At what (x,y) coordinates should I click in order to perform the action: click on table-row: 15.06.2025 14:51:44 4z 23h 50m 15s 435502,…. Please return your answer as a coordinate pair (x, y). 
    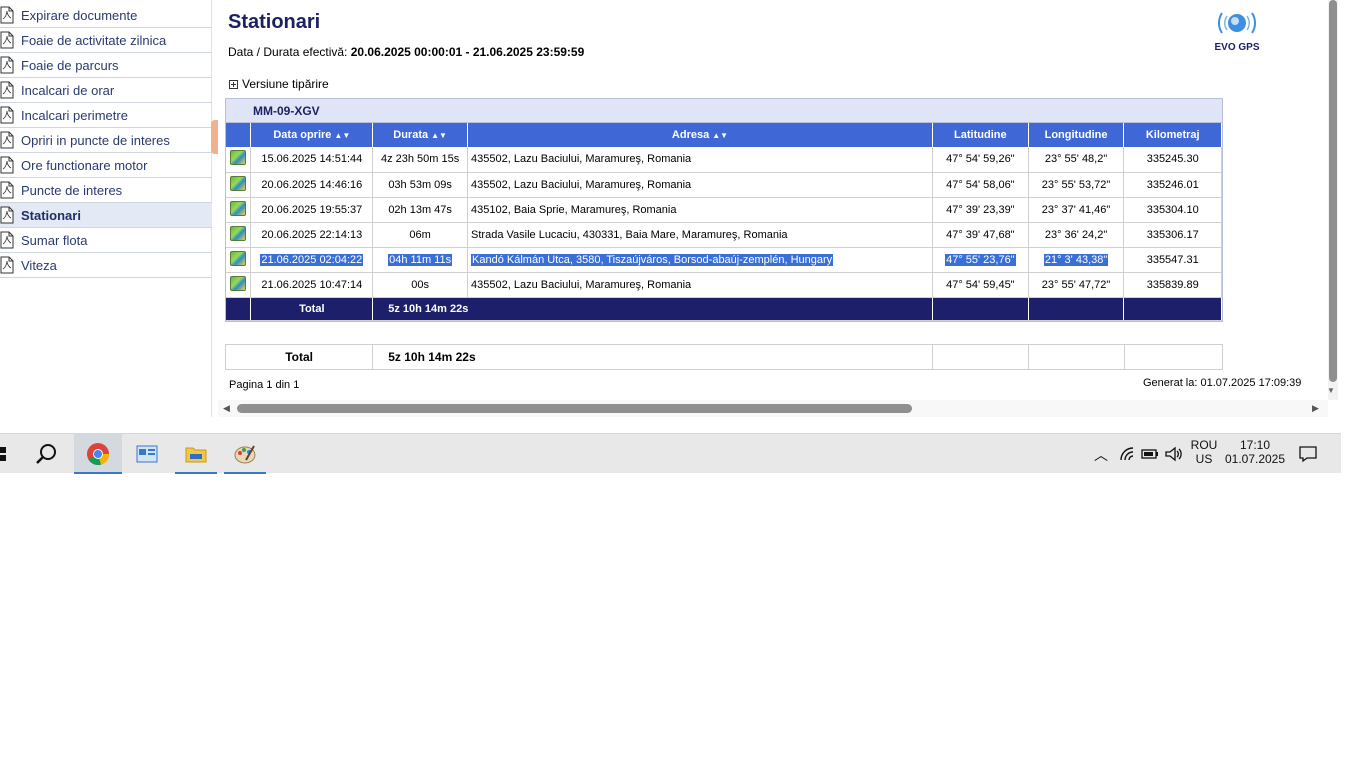
    Looking at the image, I should click on (724, 160).